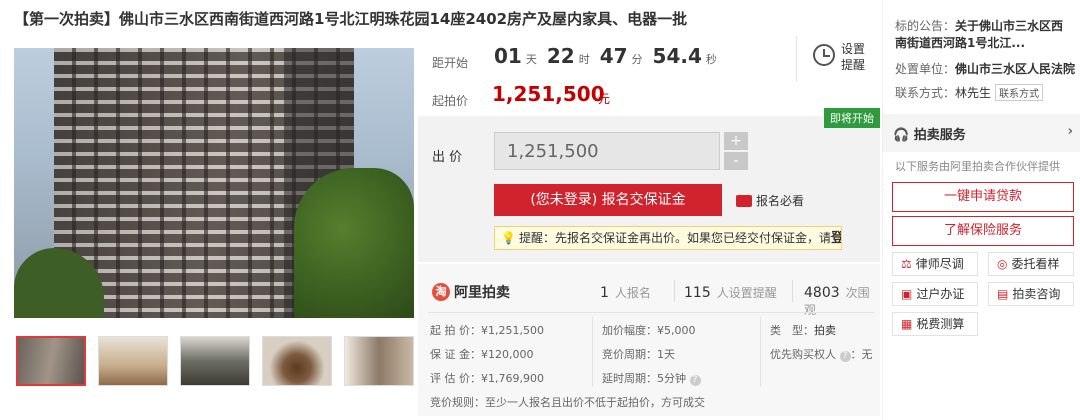 Image resolution: width=1080 pixels, height=420 pixels. Describe the element at coordinates (940, 324) in the screenshot. I see `tax-label: 税费测算` at that location.